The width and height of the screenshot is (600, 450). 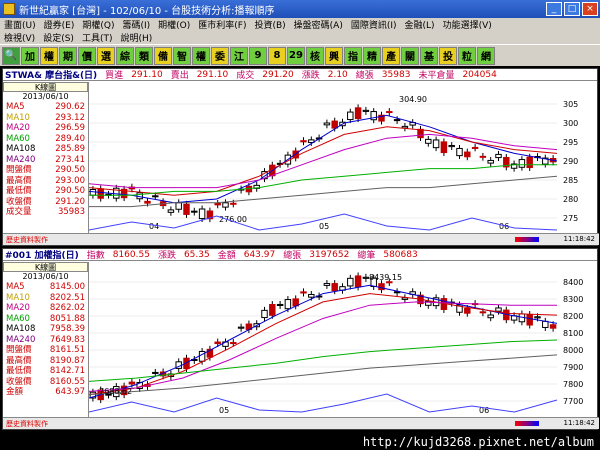 What do you see at coordinates (147, 11) in the screenshot?
I see `window-title: 新世紀贏家 [台灣] - 102/06/10 - 台股技術分析:播報順序` at bounding box center [147, 11].